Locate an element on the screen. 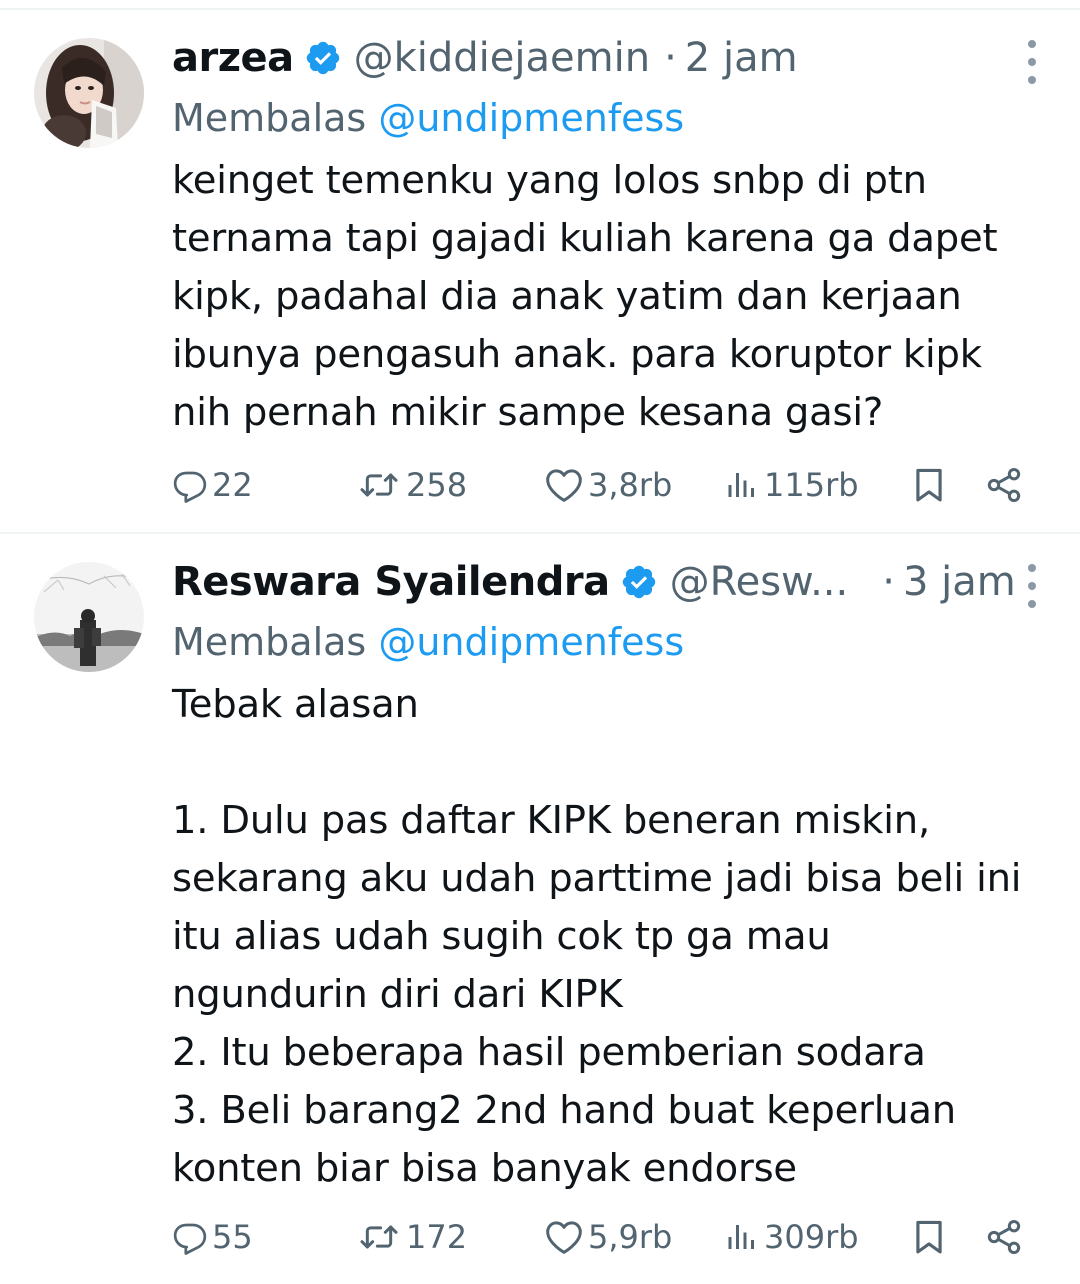 This screenshot has width=1080, height=1284. user-handle: @kiddiejaemin is located at coordinates (502, 58).